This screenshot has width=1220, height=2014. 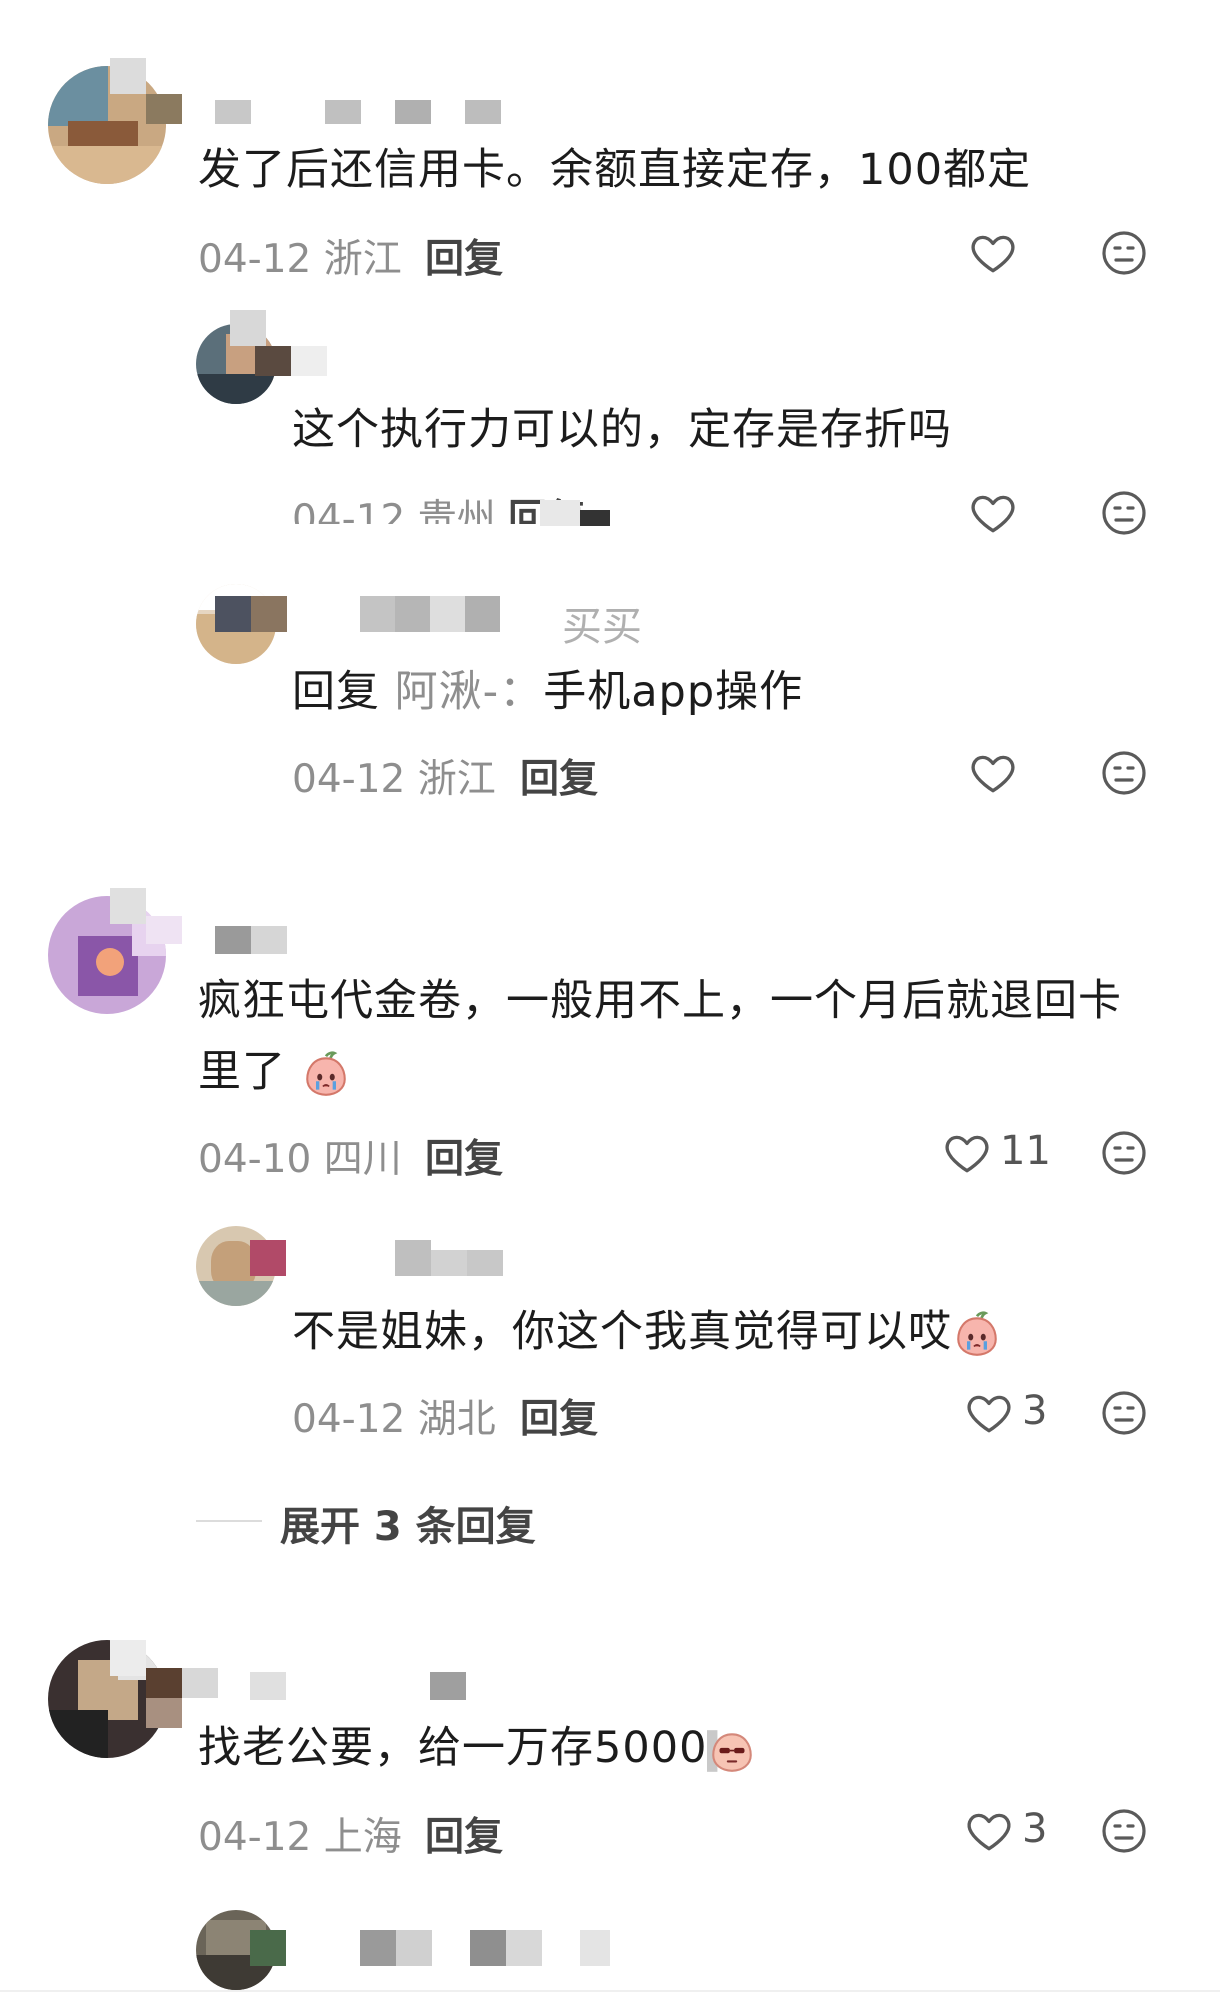 What do you see at coordinates (673, 692) in the screenshot?
I see `reply-body: 手机app操作` at bounding box center [673, 692].